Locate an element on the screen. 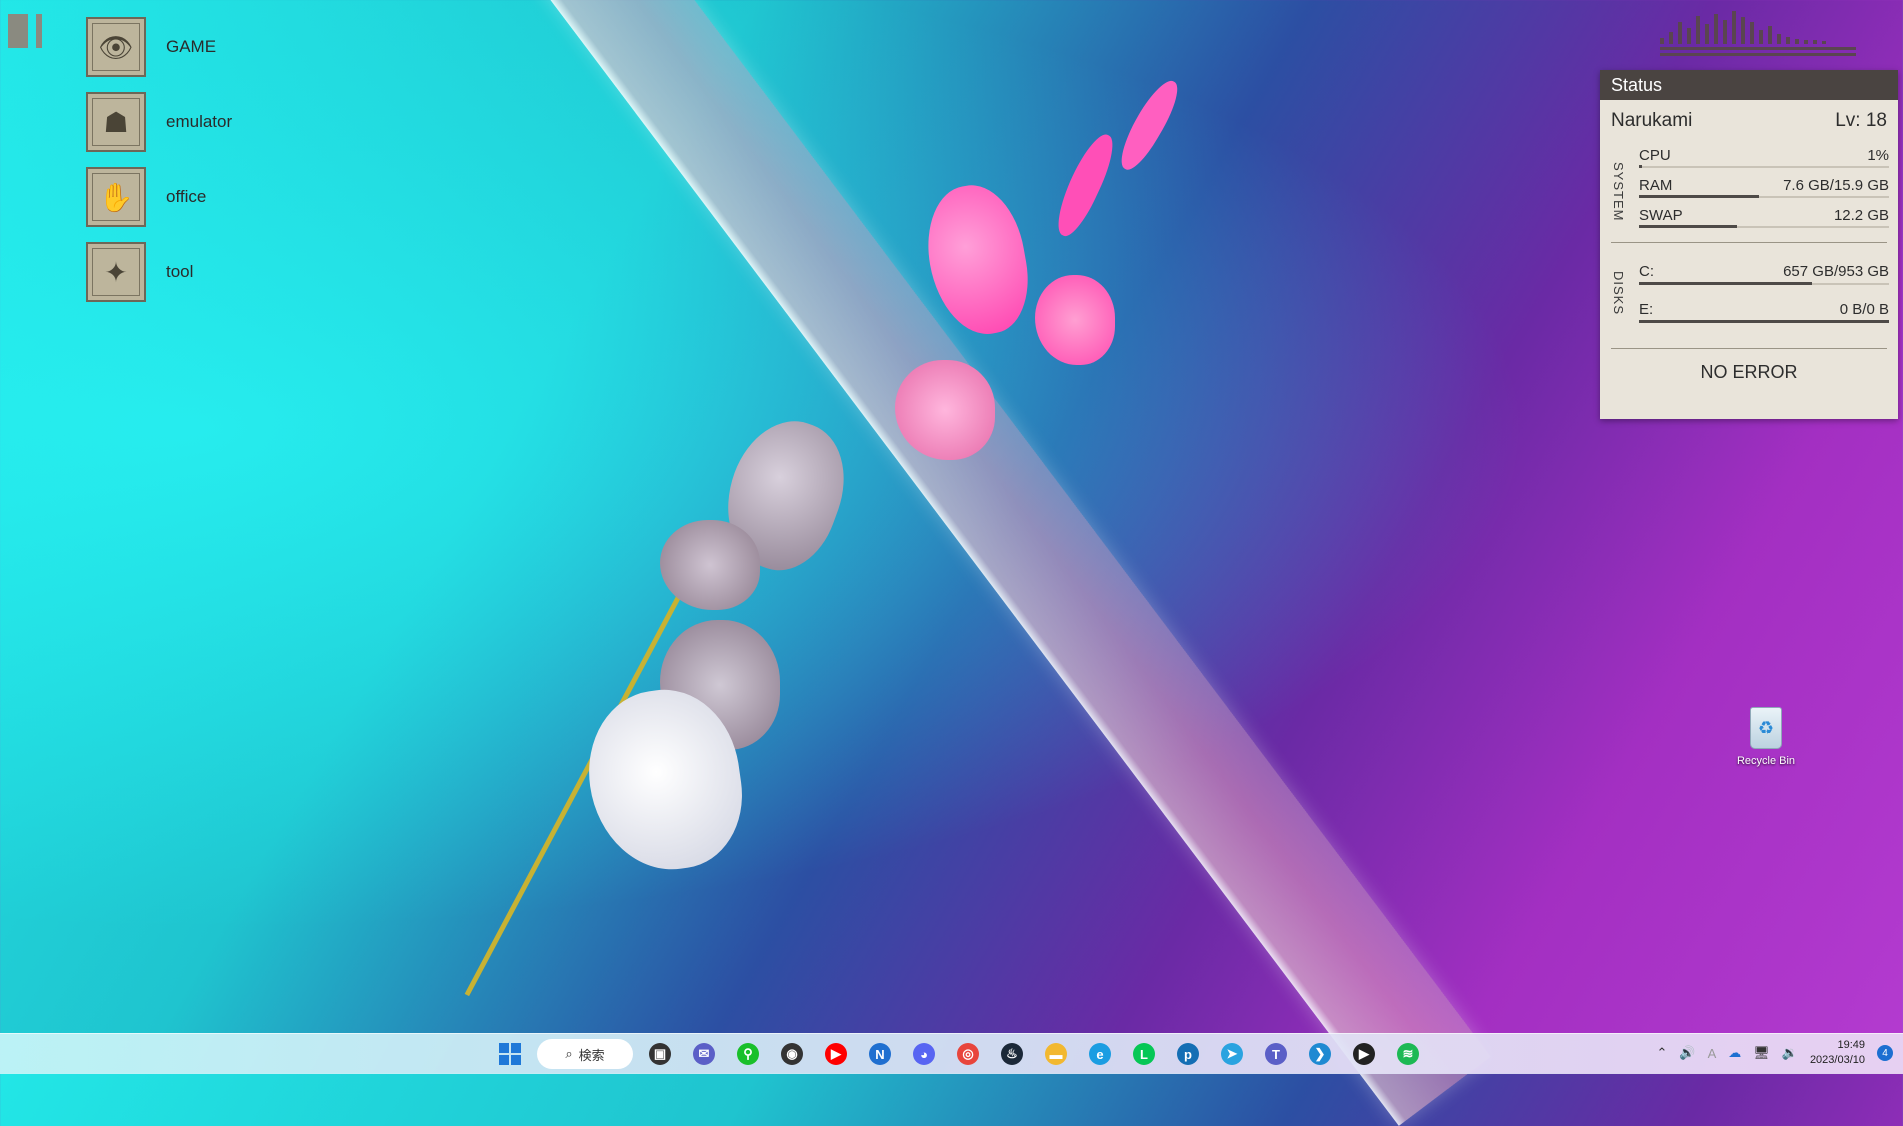 The width and height of the screenshot is (1903, 1126). chevron-up-icon: ⌃ is located at coordinates (1661, 1053).